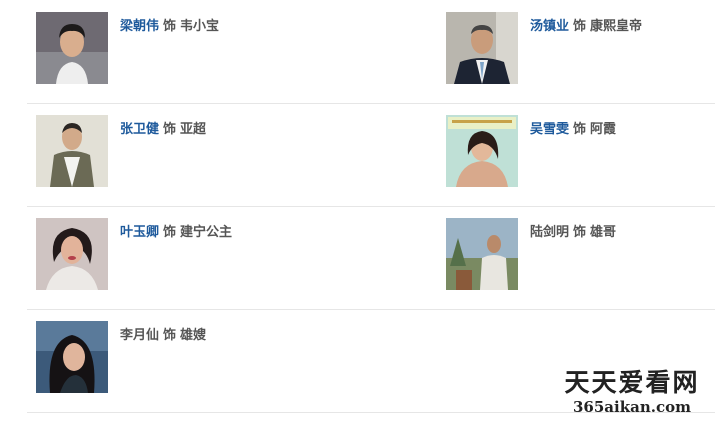 This screenshot has height=422, width=715. I want to click on site-watermark: 天天爱看网 365aikan.com, so click(632, 392).